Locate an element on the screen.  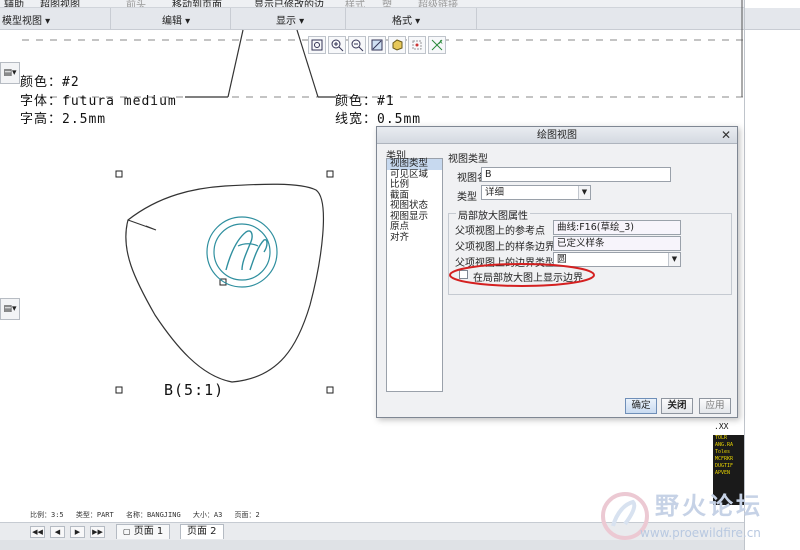
watermark: 野火论坛 www.proewildfire.cn is located at coordinates (697, 515).